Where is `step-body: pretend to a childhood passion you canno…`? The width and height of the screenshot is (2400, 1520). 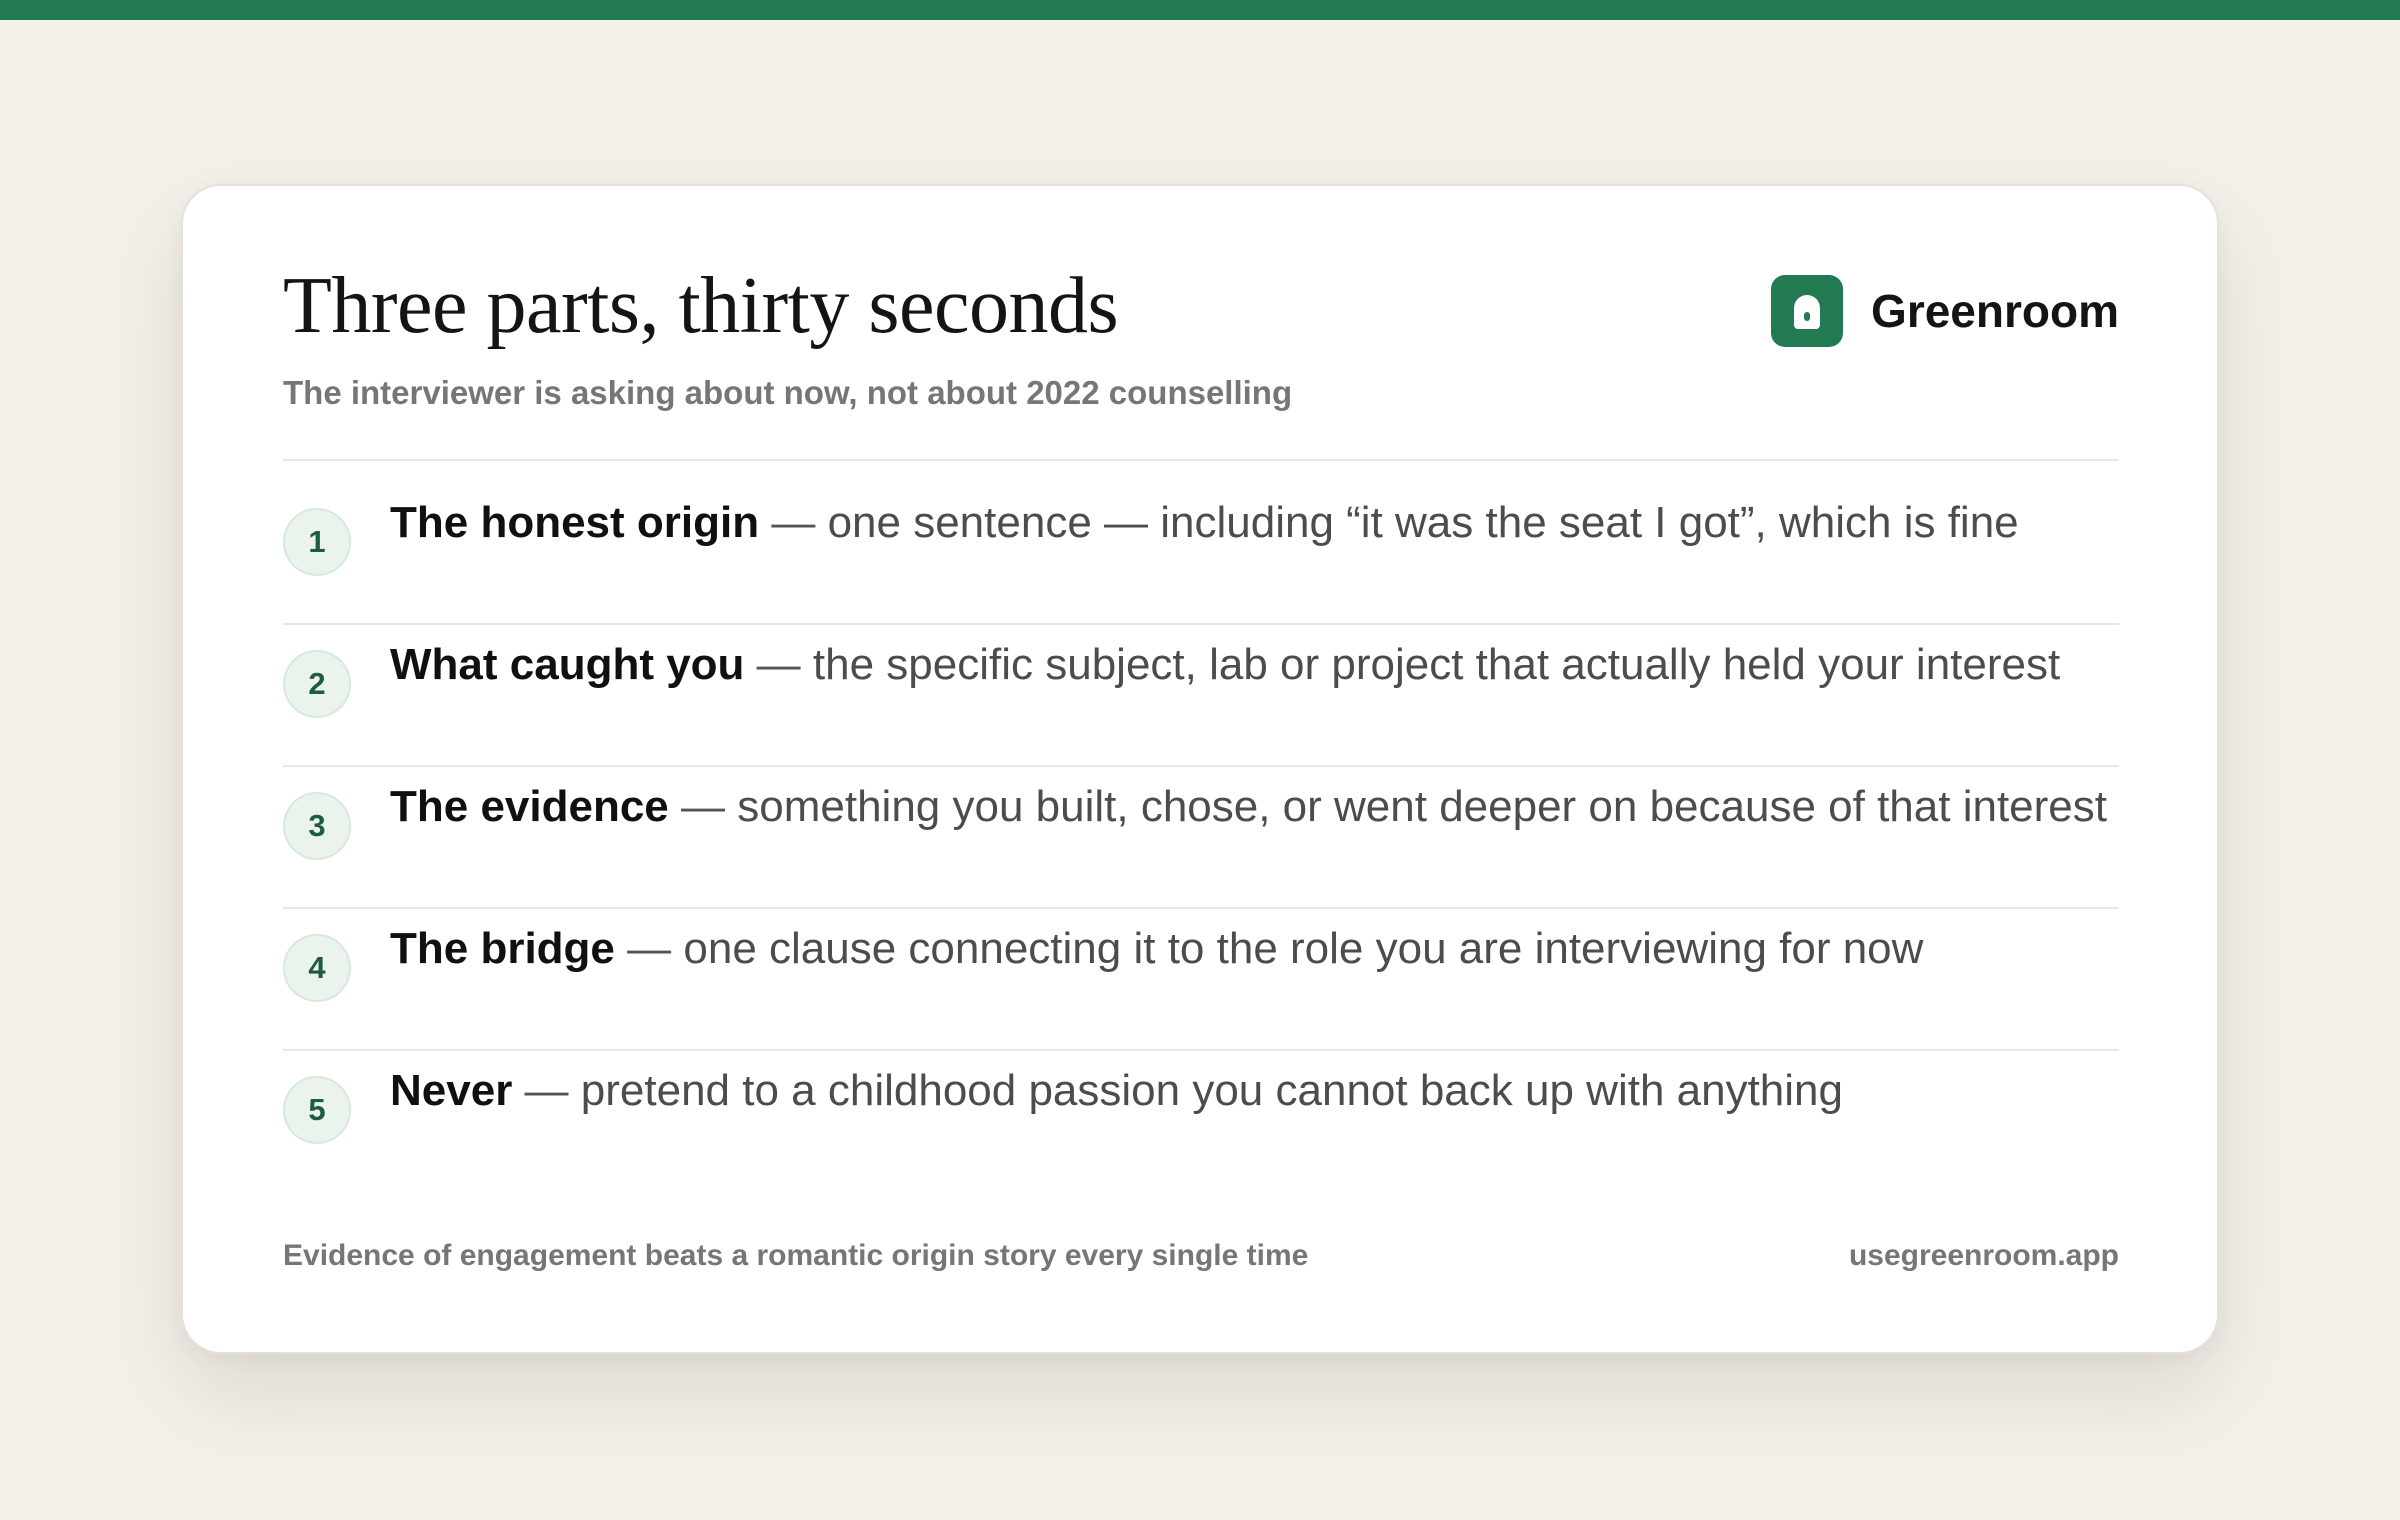 step-body: pretend to a childhood passion you canno… is located at coordinates (1211, 1090).